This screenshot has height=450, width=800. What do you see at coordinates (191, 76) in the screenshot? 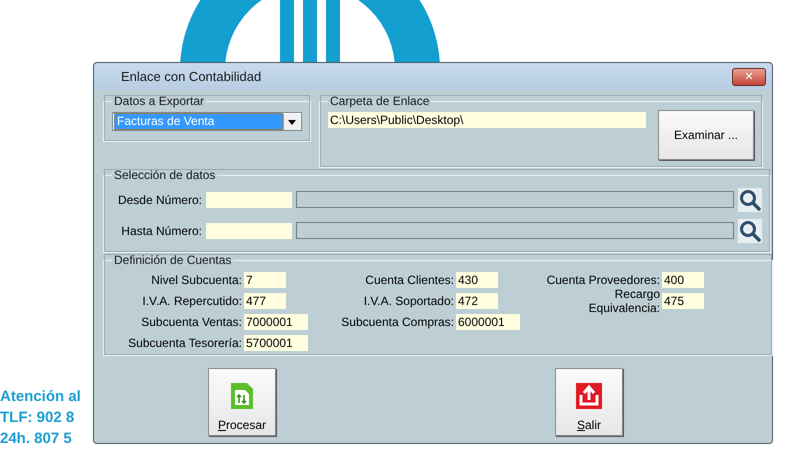
I see `window-title: Enlace con Contabilidad` at bounding box center [191, 76].